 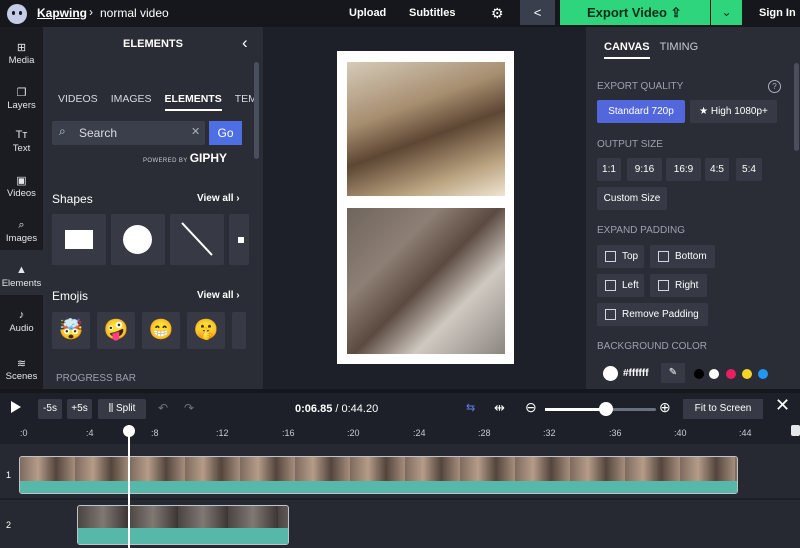 I want to click on emojis-view-all-link: View all ›, so click(x=218, y=295).